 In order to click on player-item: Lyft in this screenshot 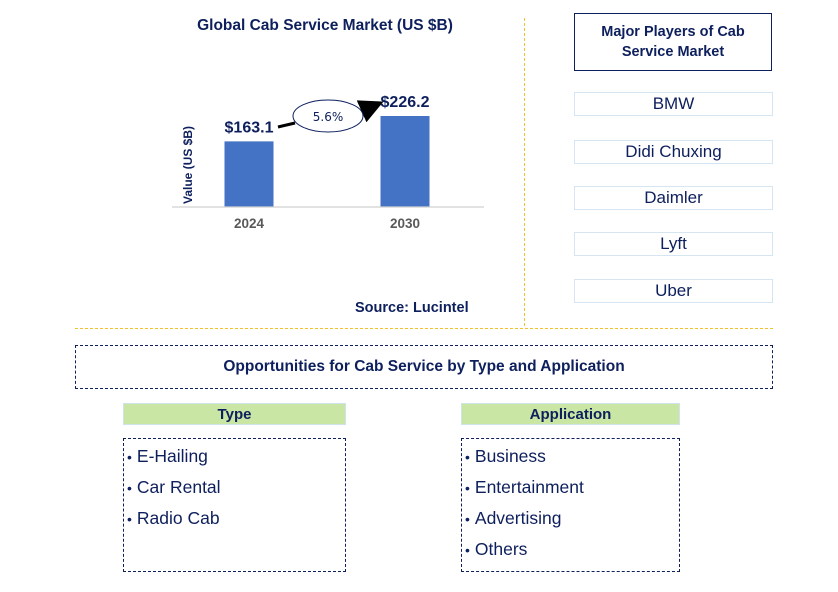, I will do `click(673, 244)`.